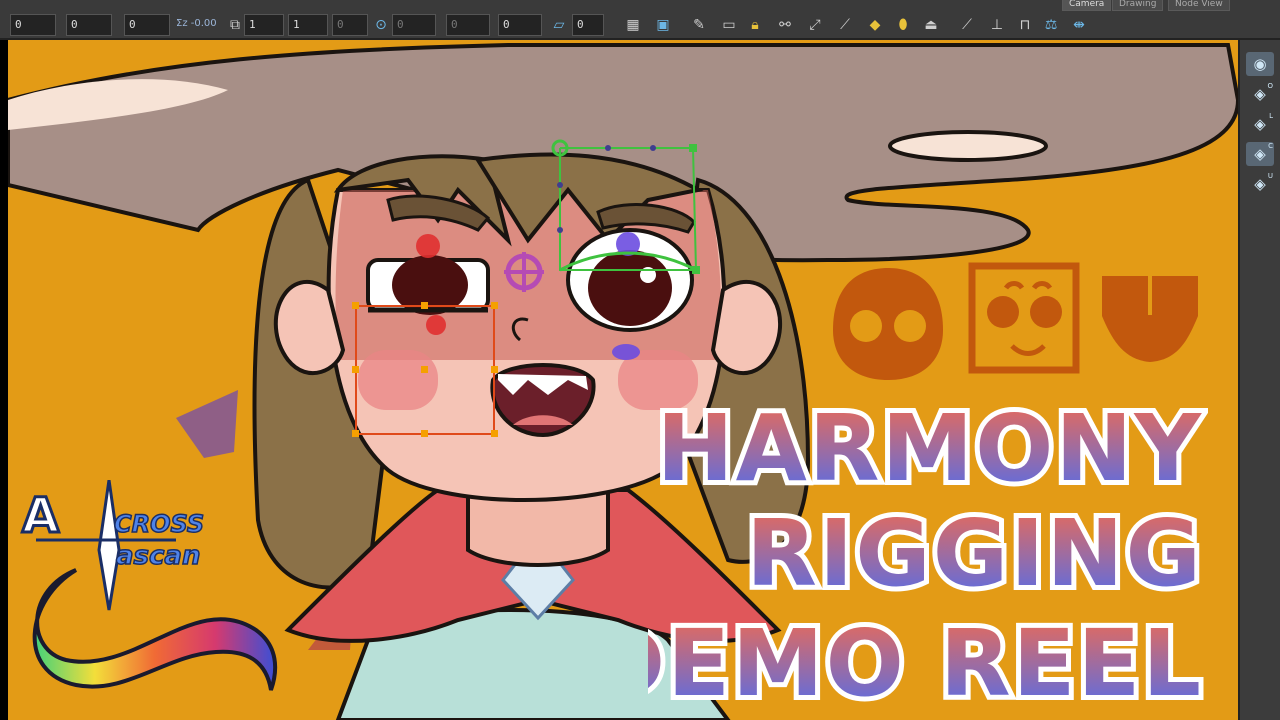  Describe the element at coordinates (755, 25) in the screenshot. I see `padlock-icon: 🔒︎` at that location.